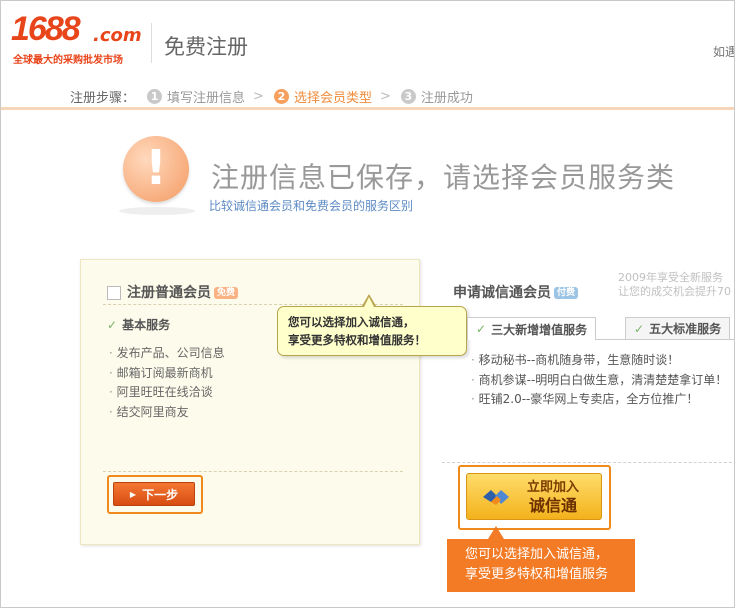 The height and width of the screenshot is (608, 735). I want to click on step-1-label: 填写注册信息, so click(206, 98).